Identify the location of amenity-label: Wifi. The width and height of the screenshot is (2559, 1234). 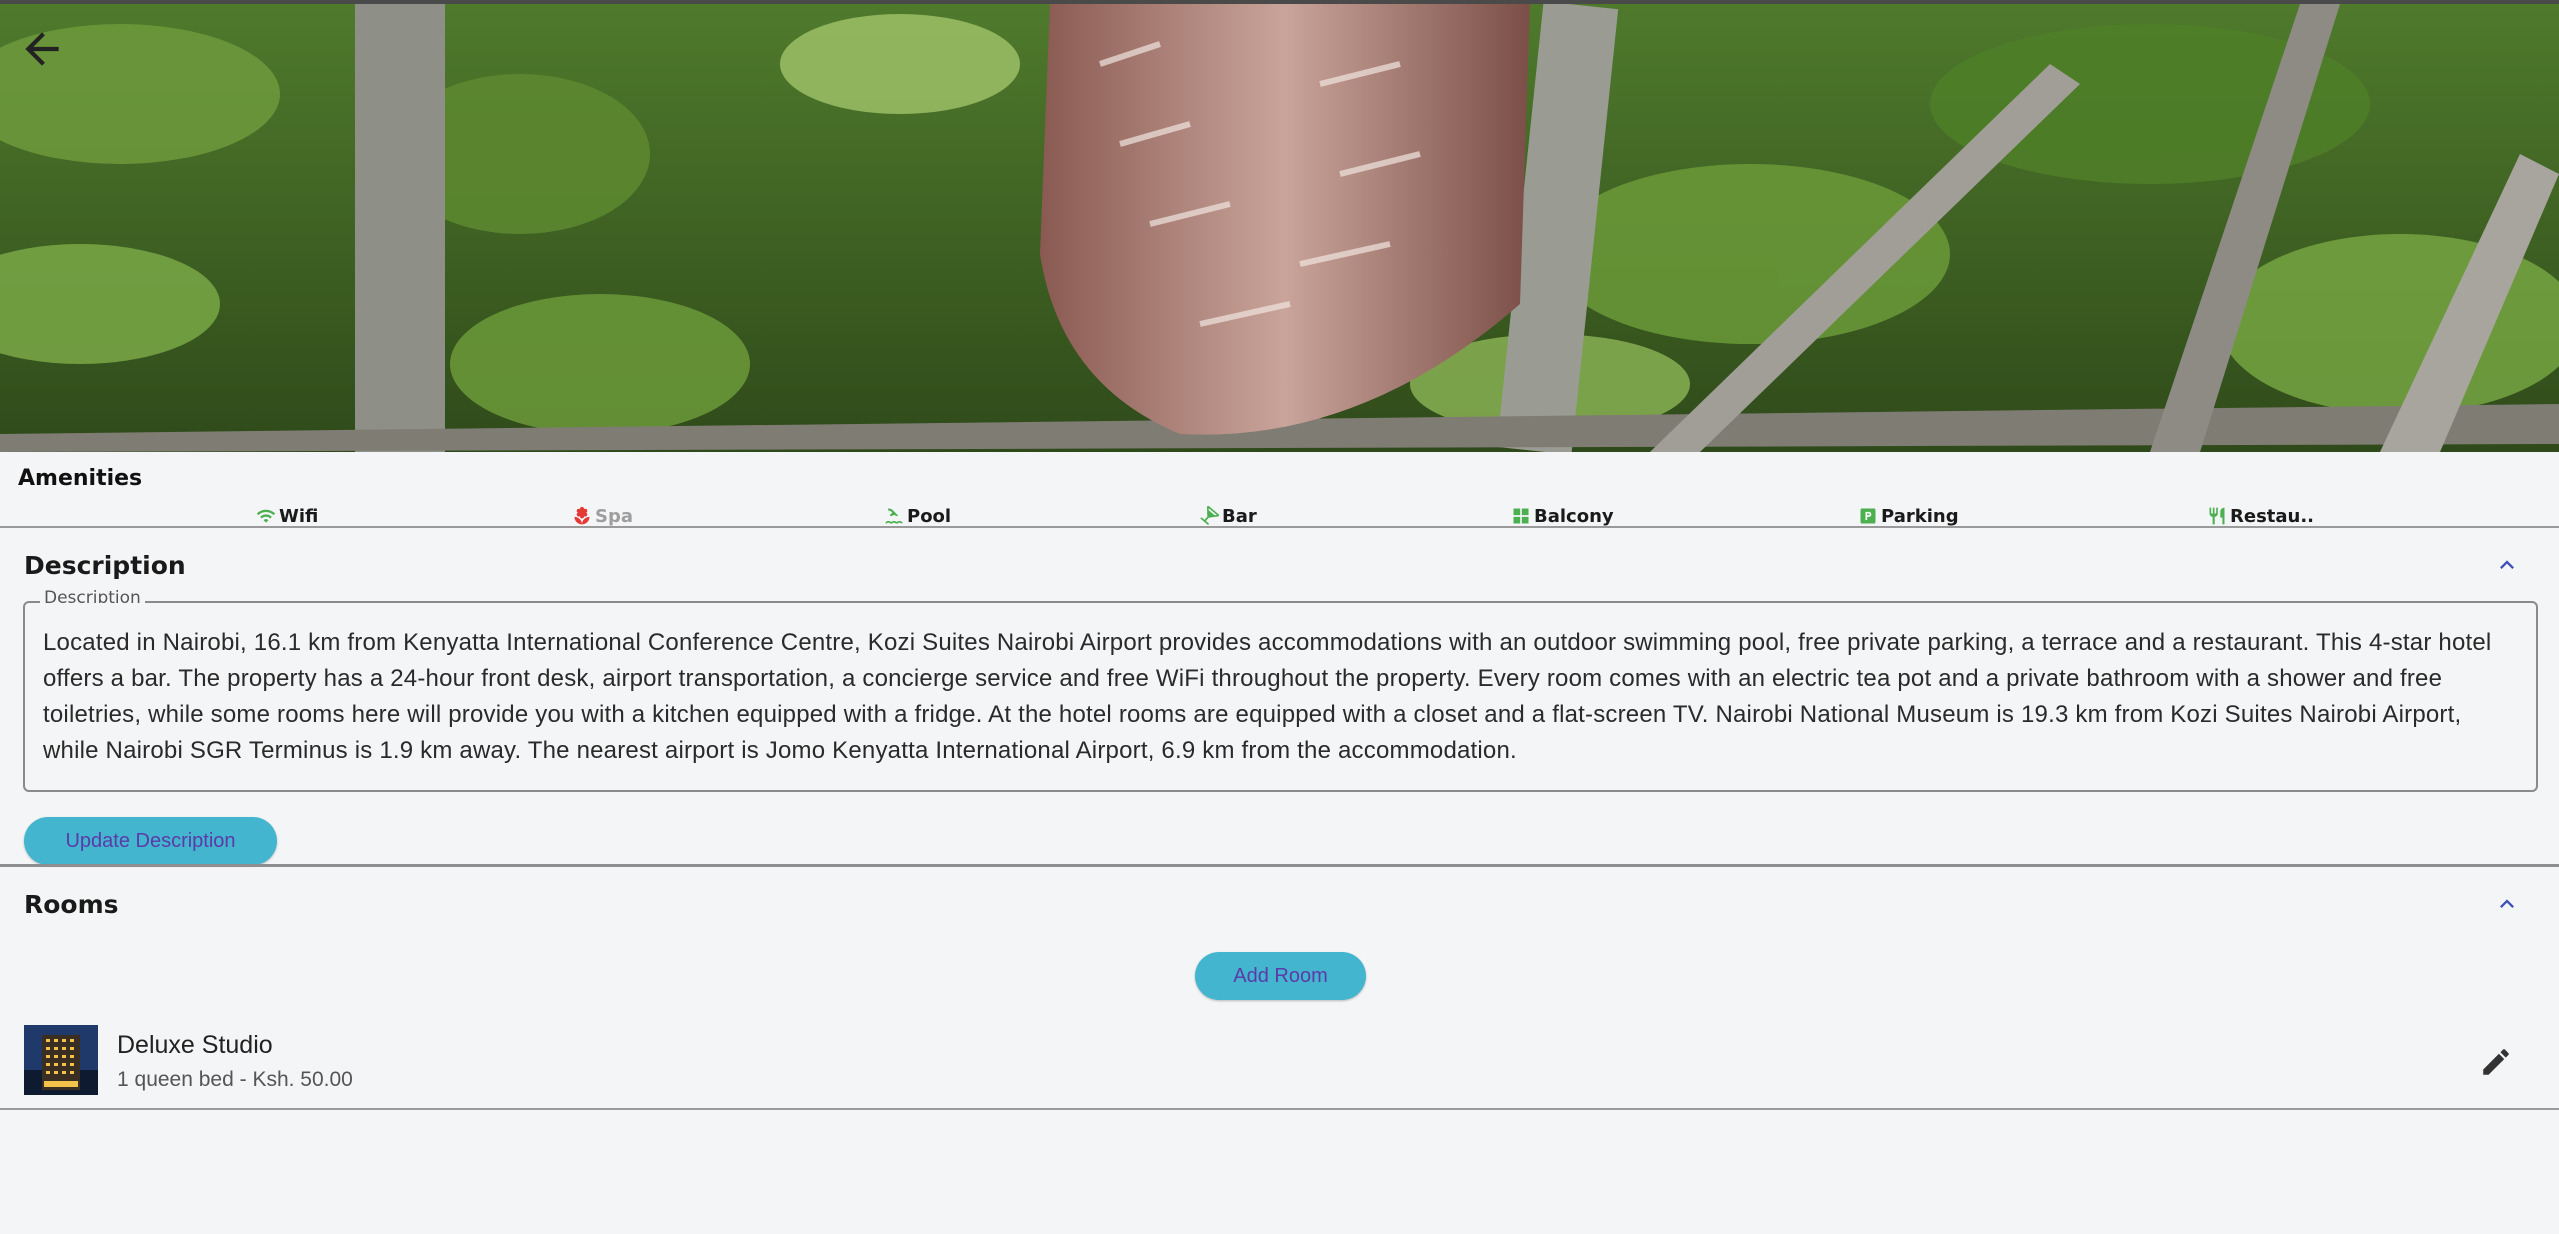
(299, 516).